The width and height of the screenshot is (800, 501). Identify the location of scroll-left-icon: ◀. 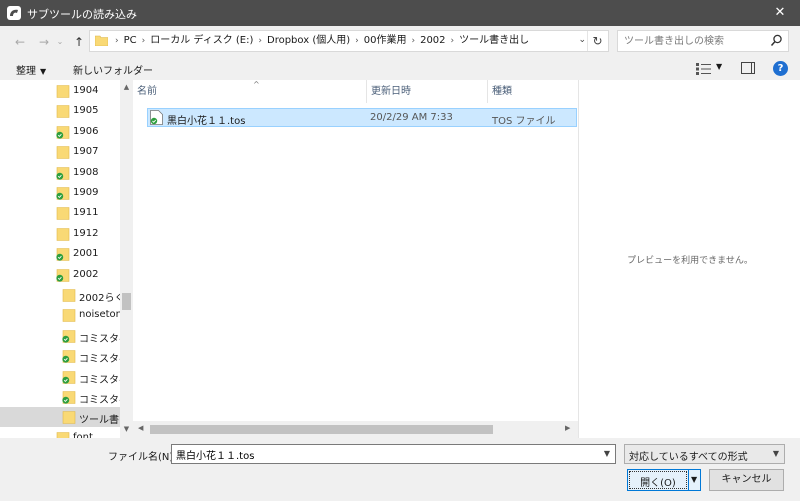
(140, 428).